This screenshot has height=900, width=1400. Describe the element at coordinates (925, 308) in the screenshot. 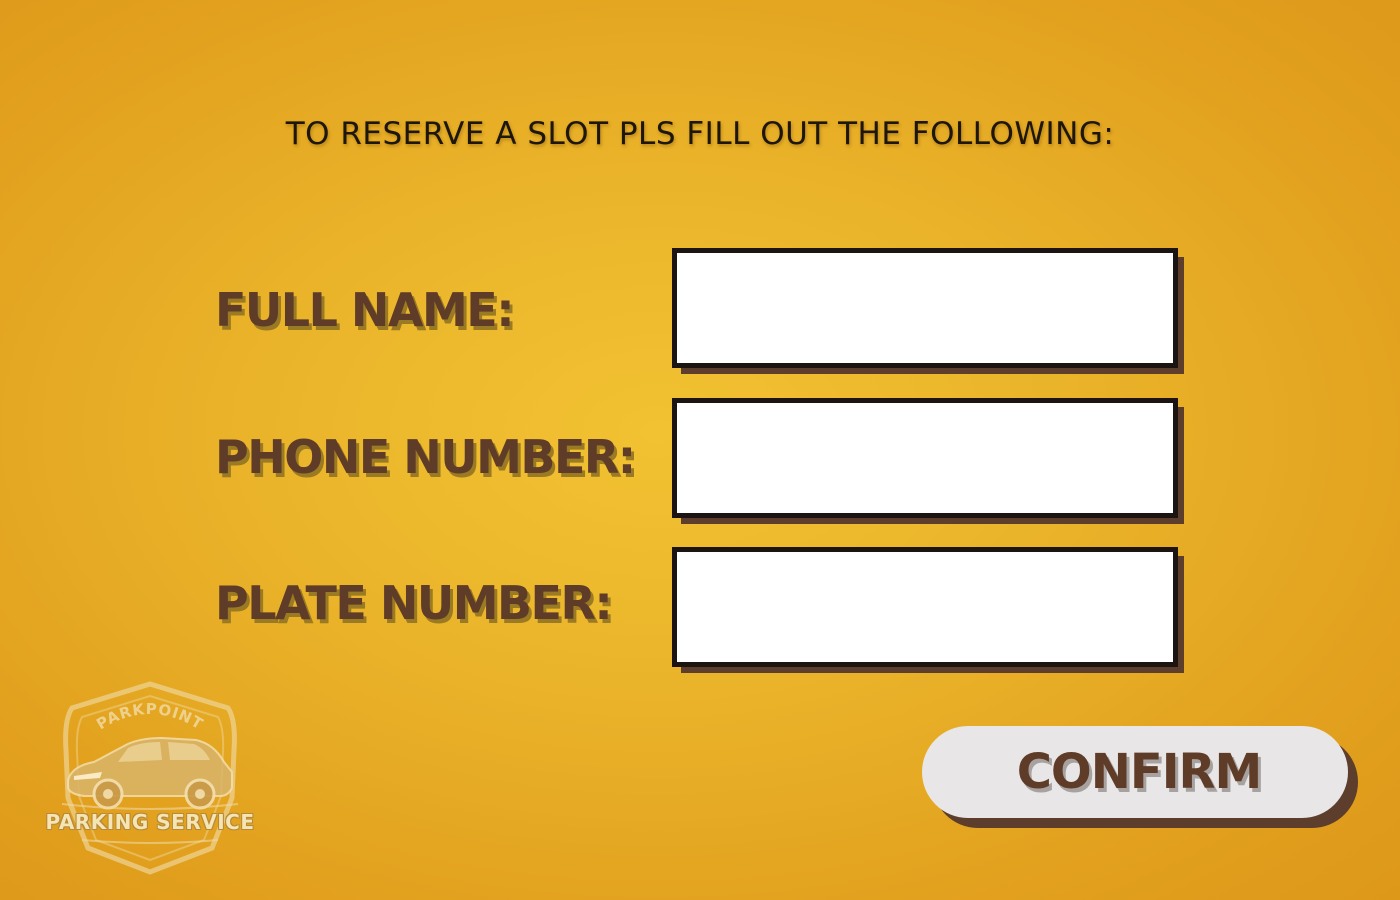

I see `full-name-input` at that location.